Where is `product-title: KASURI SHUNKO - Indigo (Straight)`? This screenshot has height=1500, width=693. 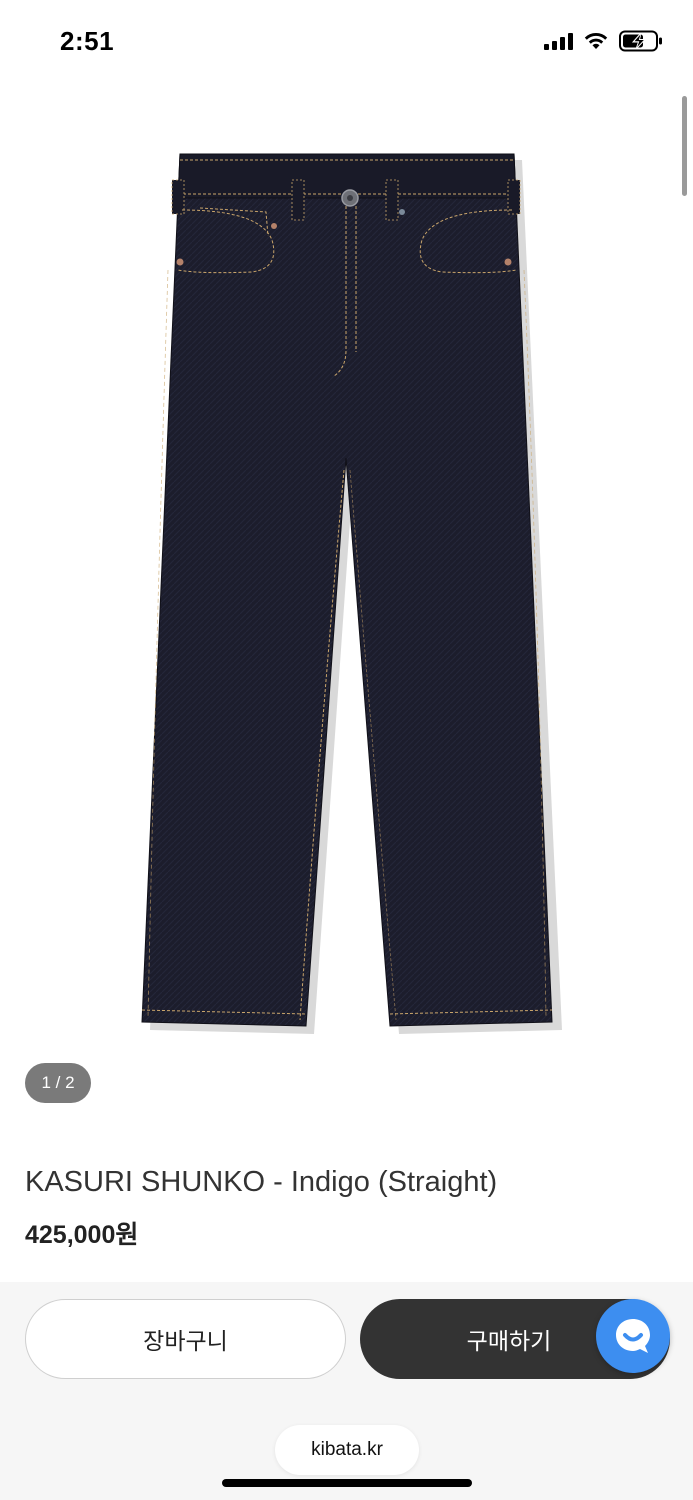 product-title: KASURI SHUNKO - Indigo (Straight) is located at coordinates (261, 1182).